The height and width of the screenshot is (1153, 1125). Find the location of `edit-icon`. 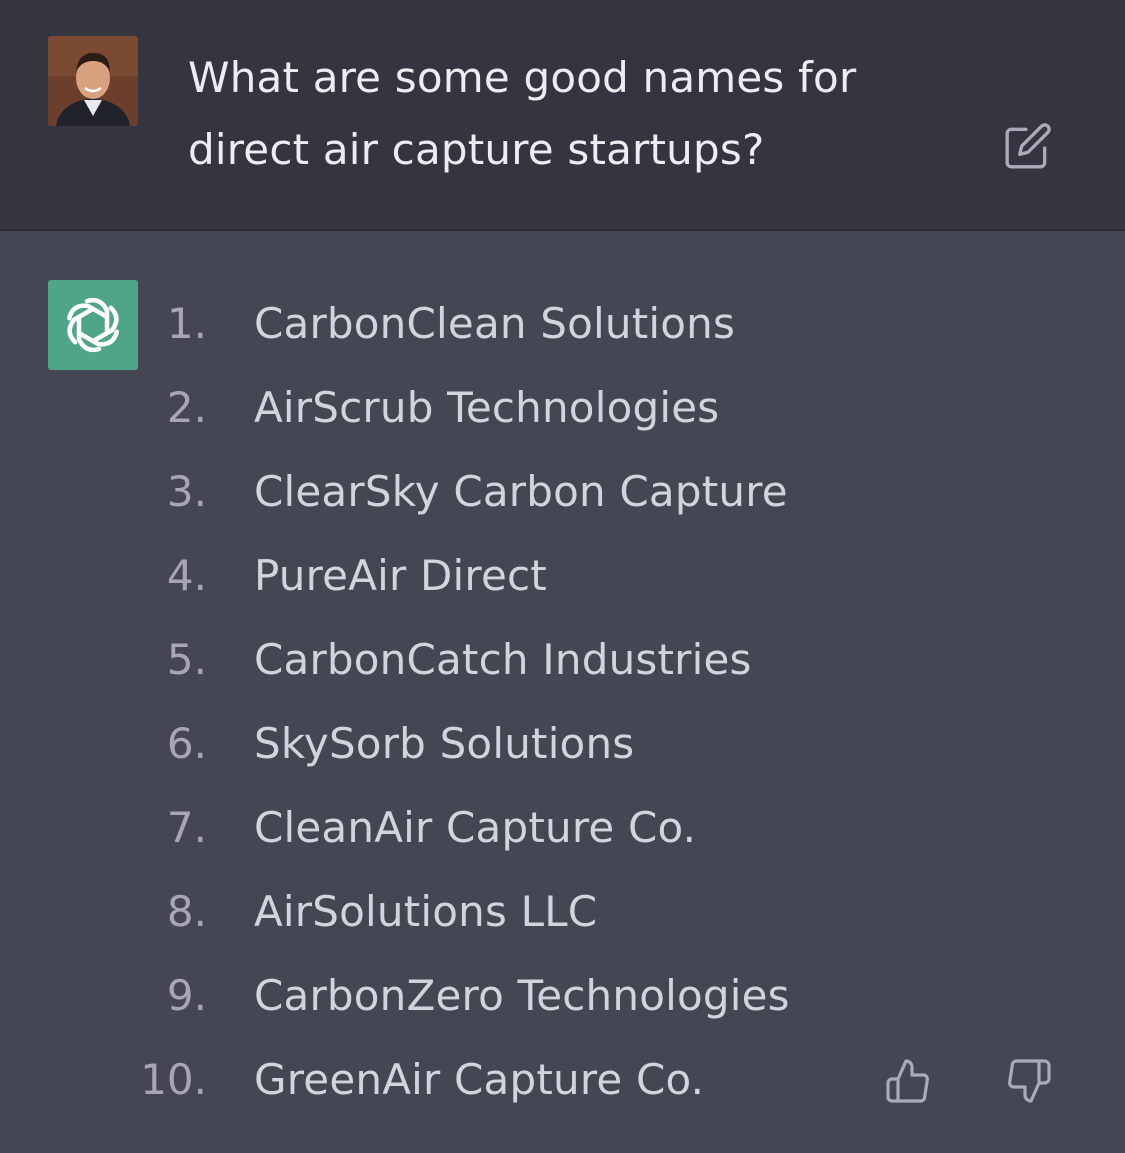

edit-icon is located at coordinates (1028, 146).